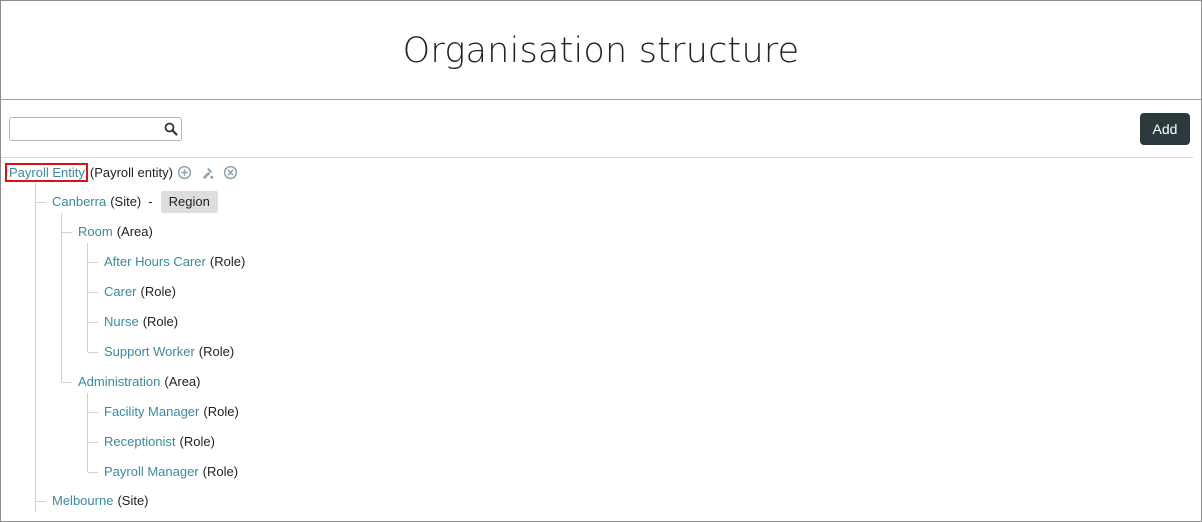  What do you see at coordinates (207, 172) in the screenshot?
I see `edit-tool-icon` at bounding box center [207, 172].